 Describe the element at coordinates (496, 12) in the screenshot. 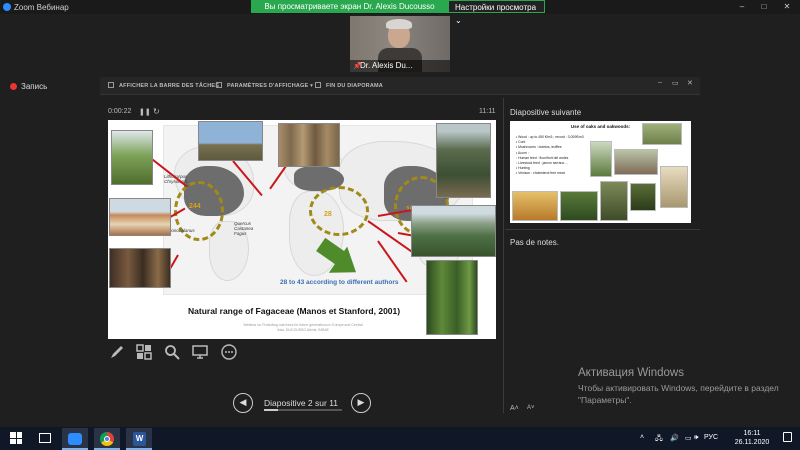

I see `view-settings-button: Настройки просмотра ⌄` at that location.